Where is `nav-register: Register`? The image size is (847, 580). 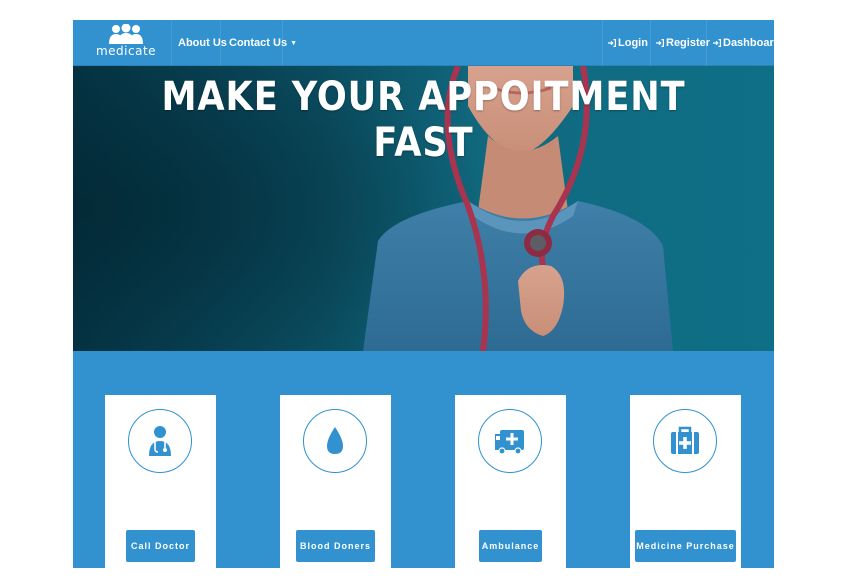 nav-register: Register is located at coordinates (683, 43).